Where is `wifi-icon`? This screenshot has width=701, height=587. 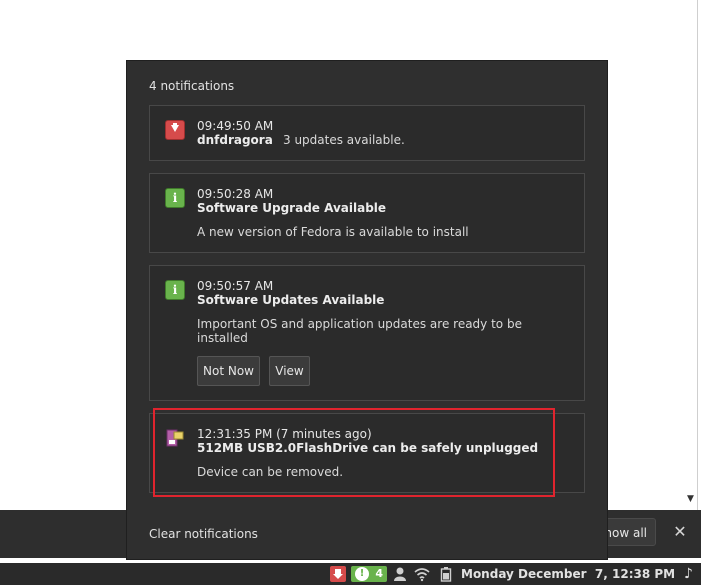 wifi-icon is located at coordinates (422, 574).